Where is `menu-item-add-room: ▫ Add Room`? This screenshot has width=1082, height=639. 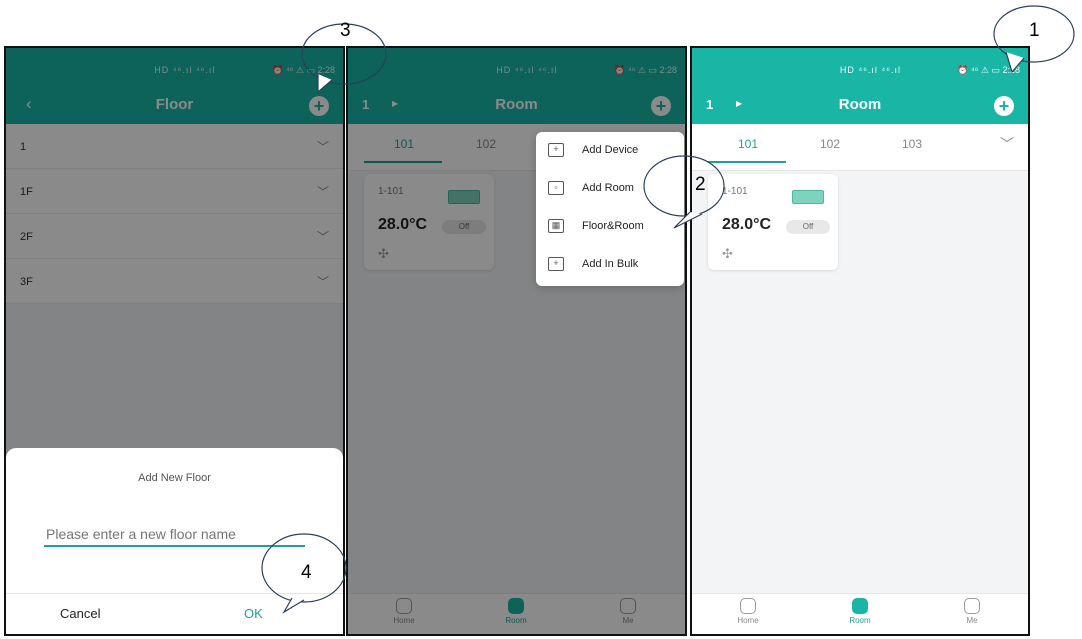
menu-item-add-room: ▫ Add Room is located at coordinates (610, 189).